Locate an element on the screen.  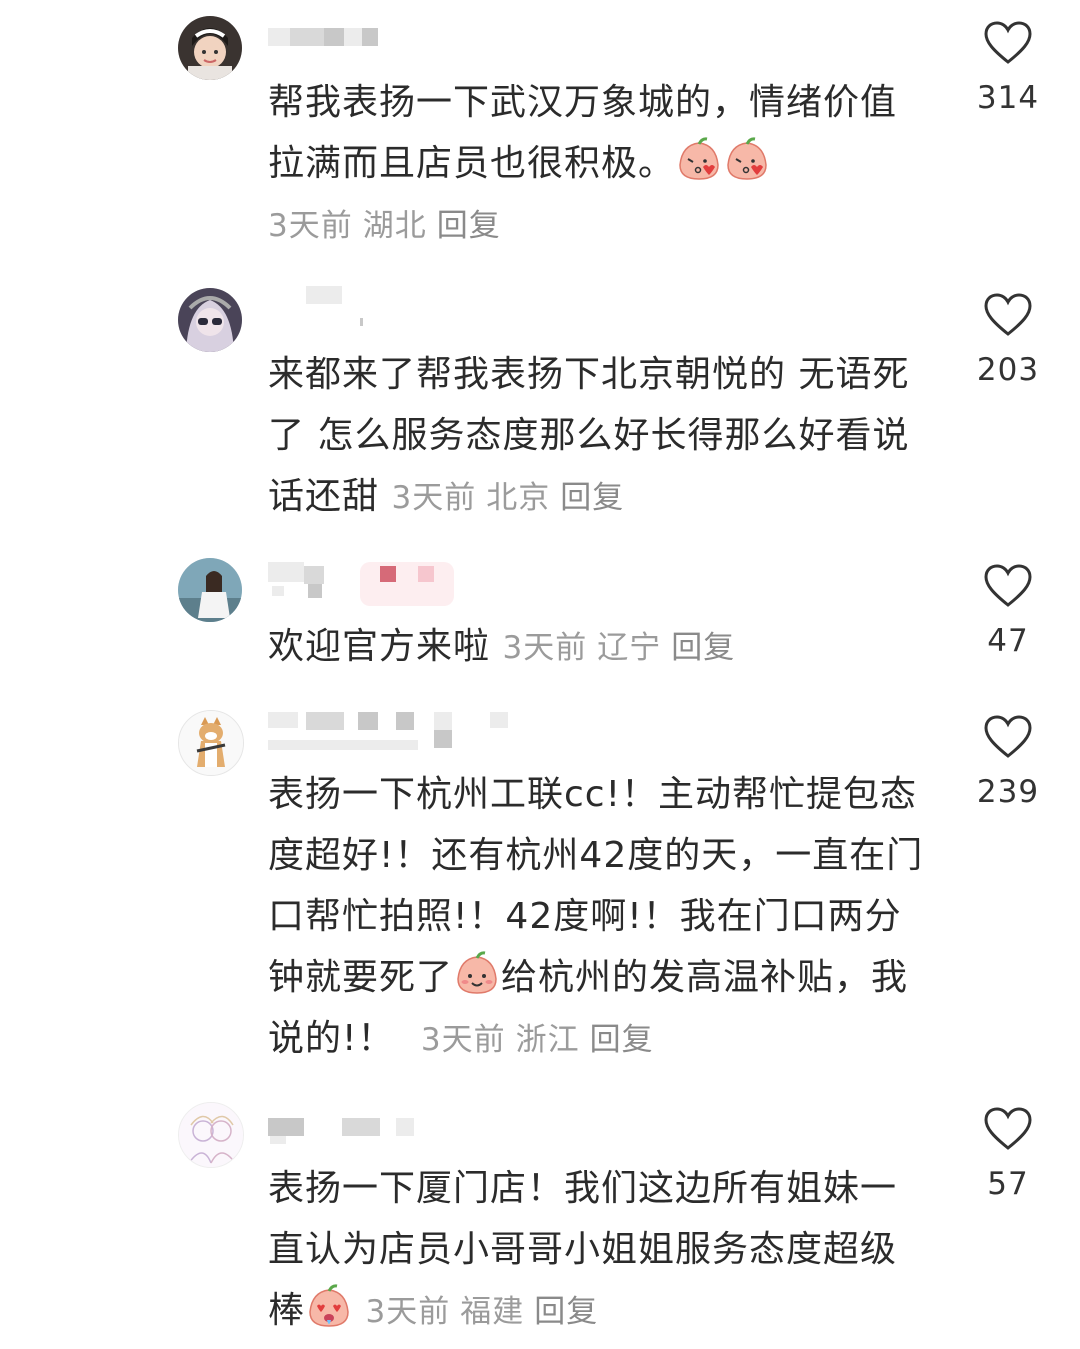
heart-eyes-face-emoji is located at coordinates (329, 1305).